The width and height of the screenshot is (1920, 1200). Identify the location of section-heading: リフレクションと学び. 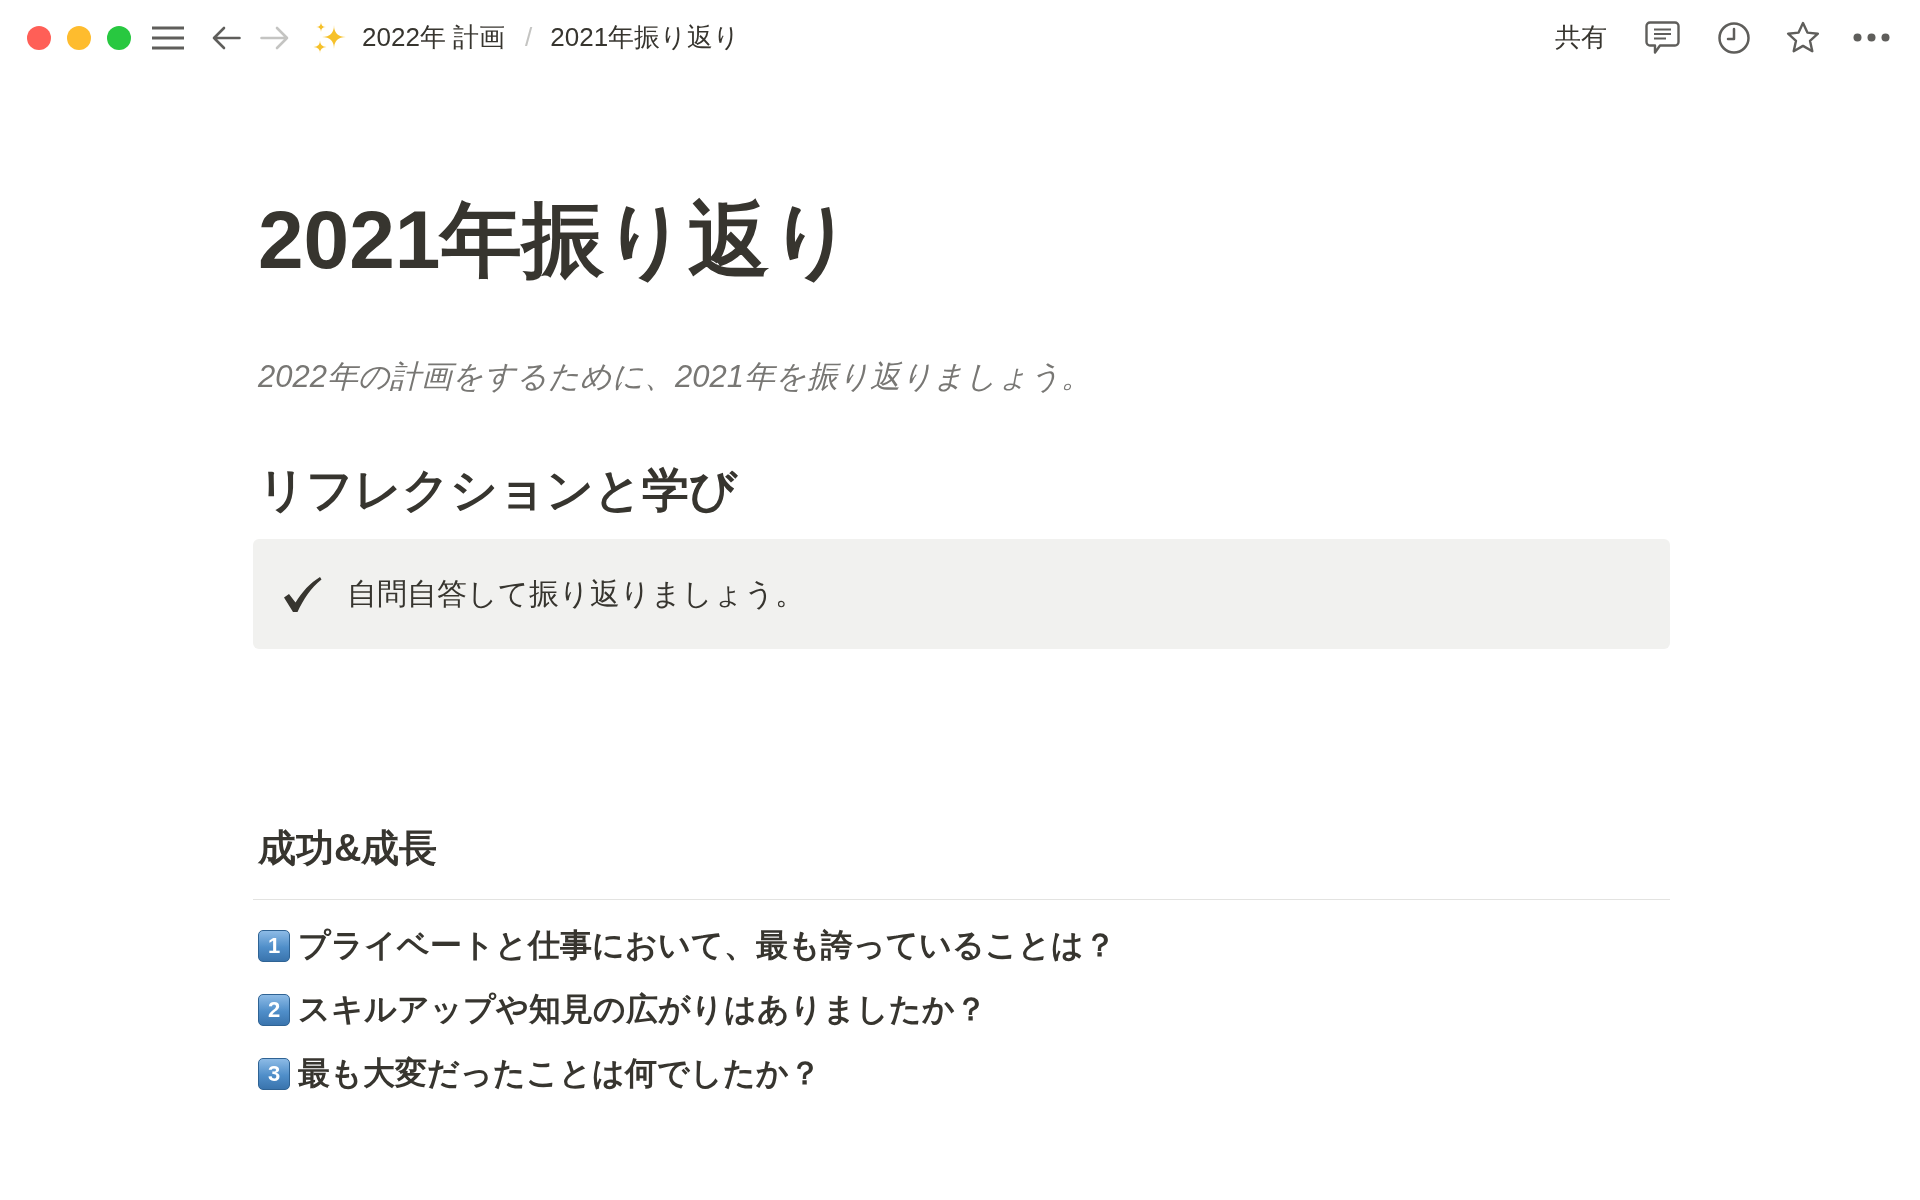
(498, 490).